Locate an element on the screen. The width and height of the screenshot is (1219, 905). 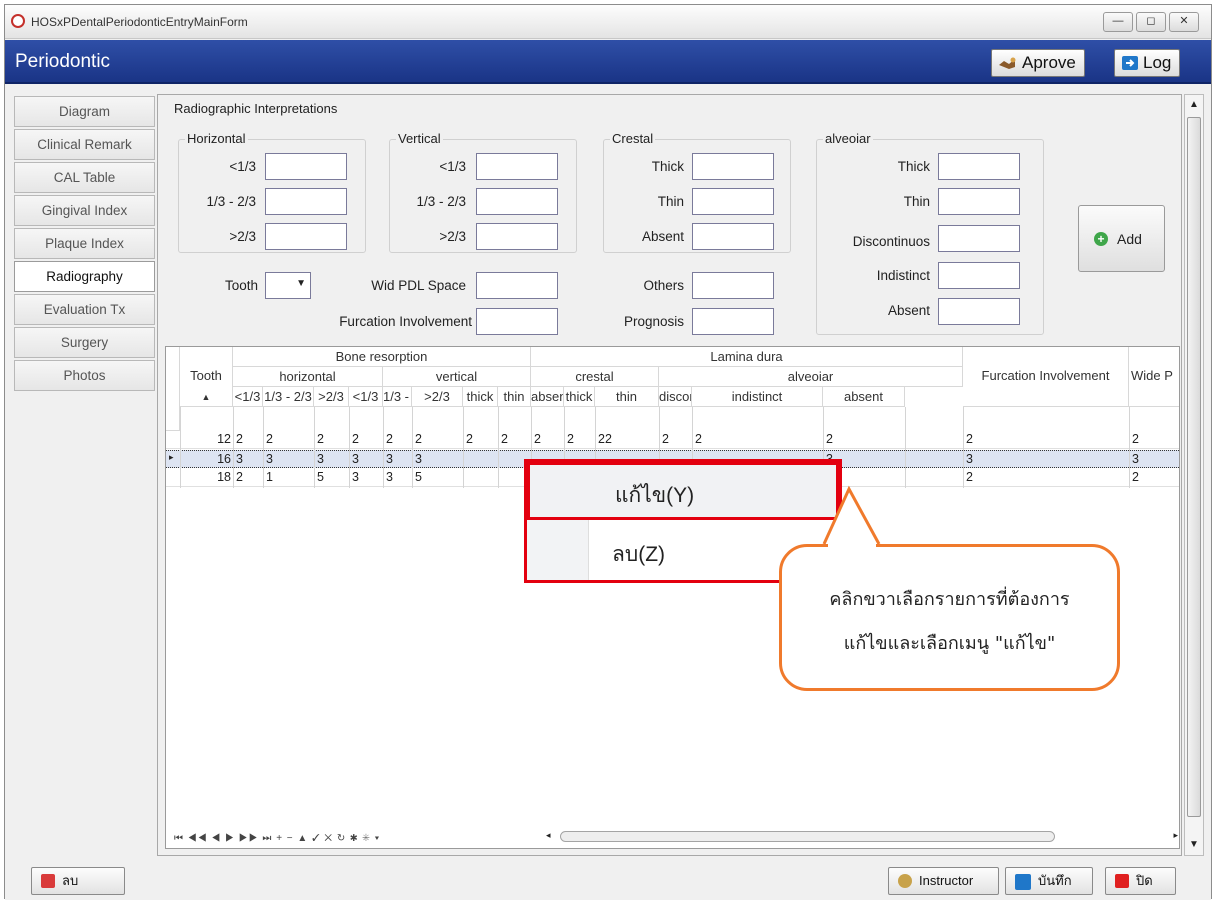
a-discontinuos-input is located at coordinates (979, 238).